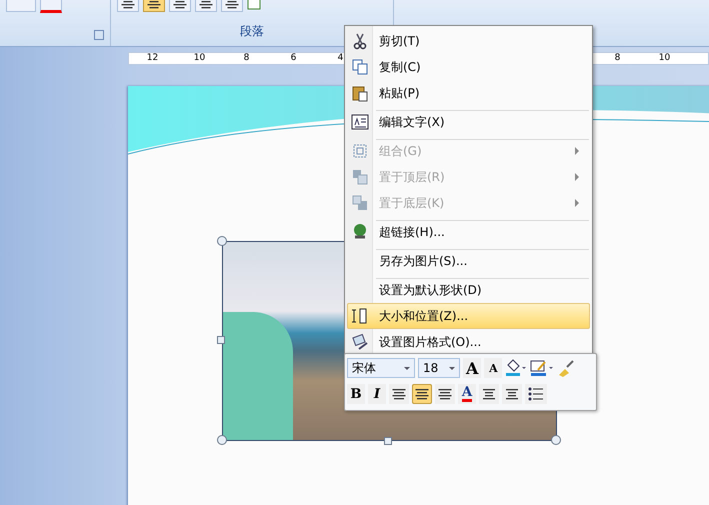 The width and height of the screenshot is (709, 505). I want to click on format-picture-icon, so click(360, 342).